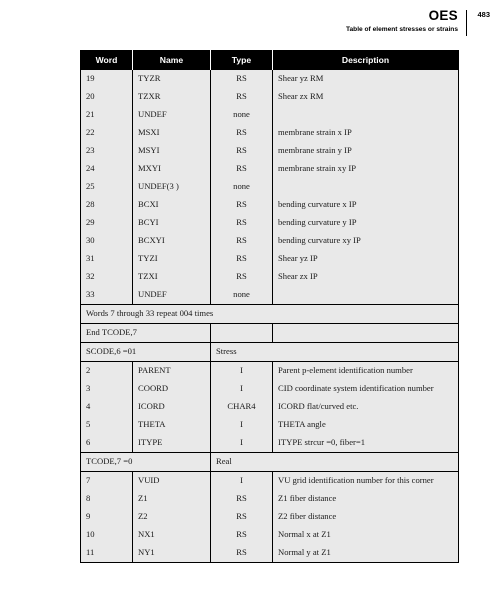 The image size is (500, 609). What do you see at coordinates (145, 352) in the screenshot?
I see `group-row-label: SCODE,6 =01` at bounding box center [145, 352].